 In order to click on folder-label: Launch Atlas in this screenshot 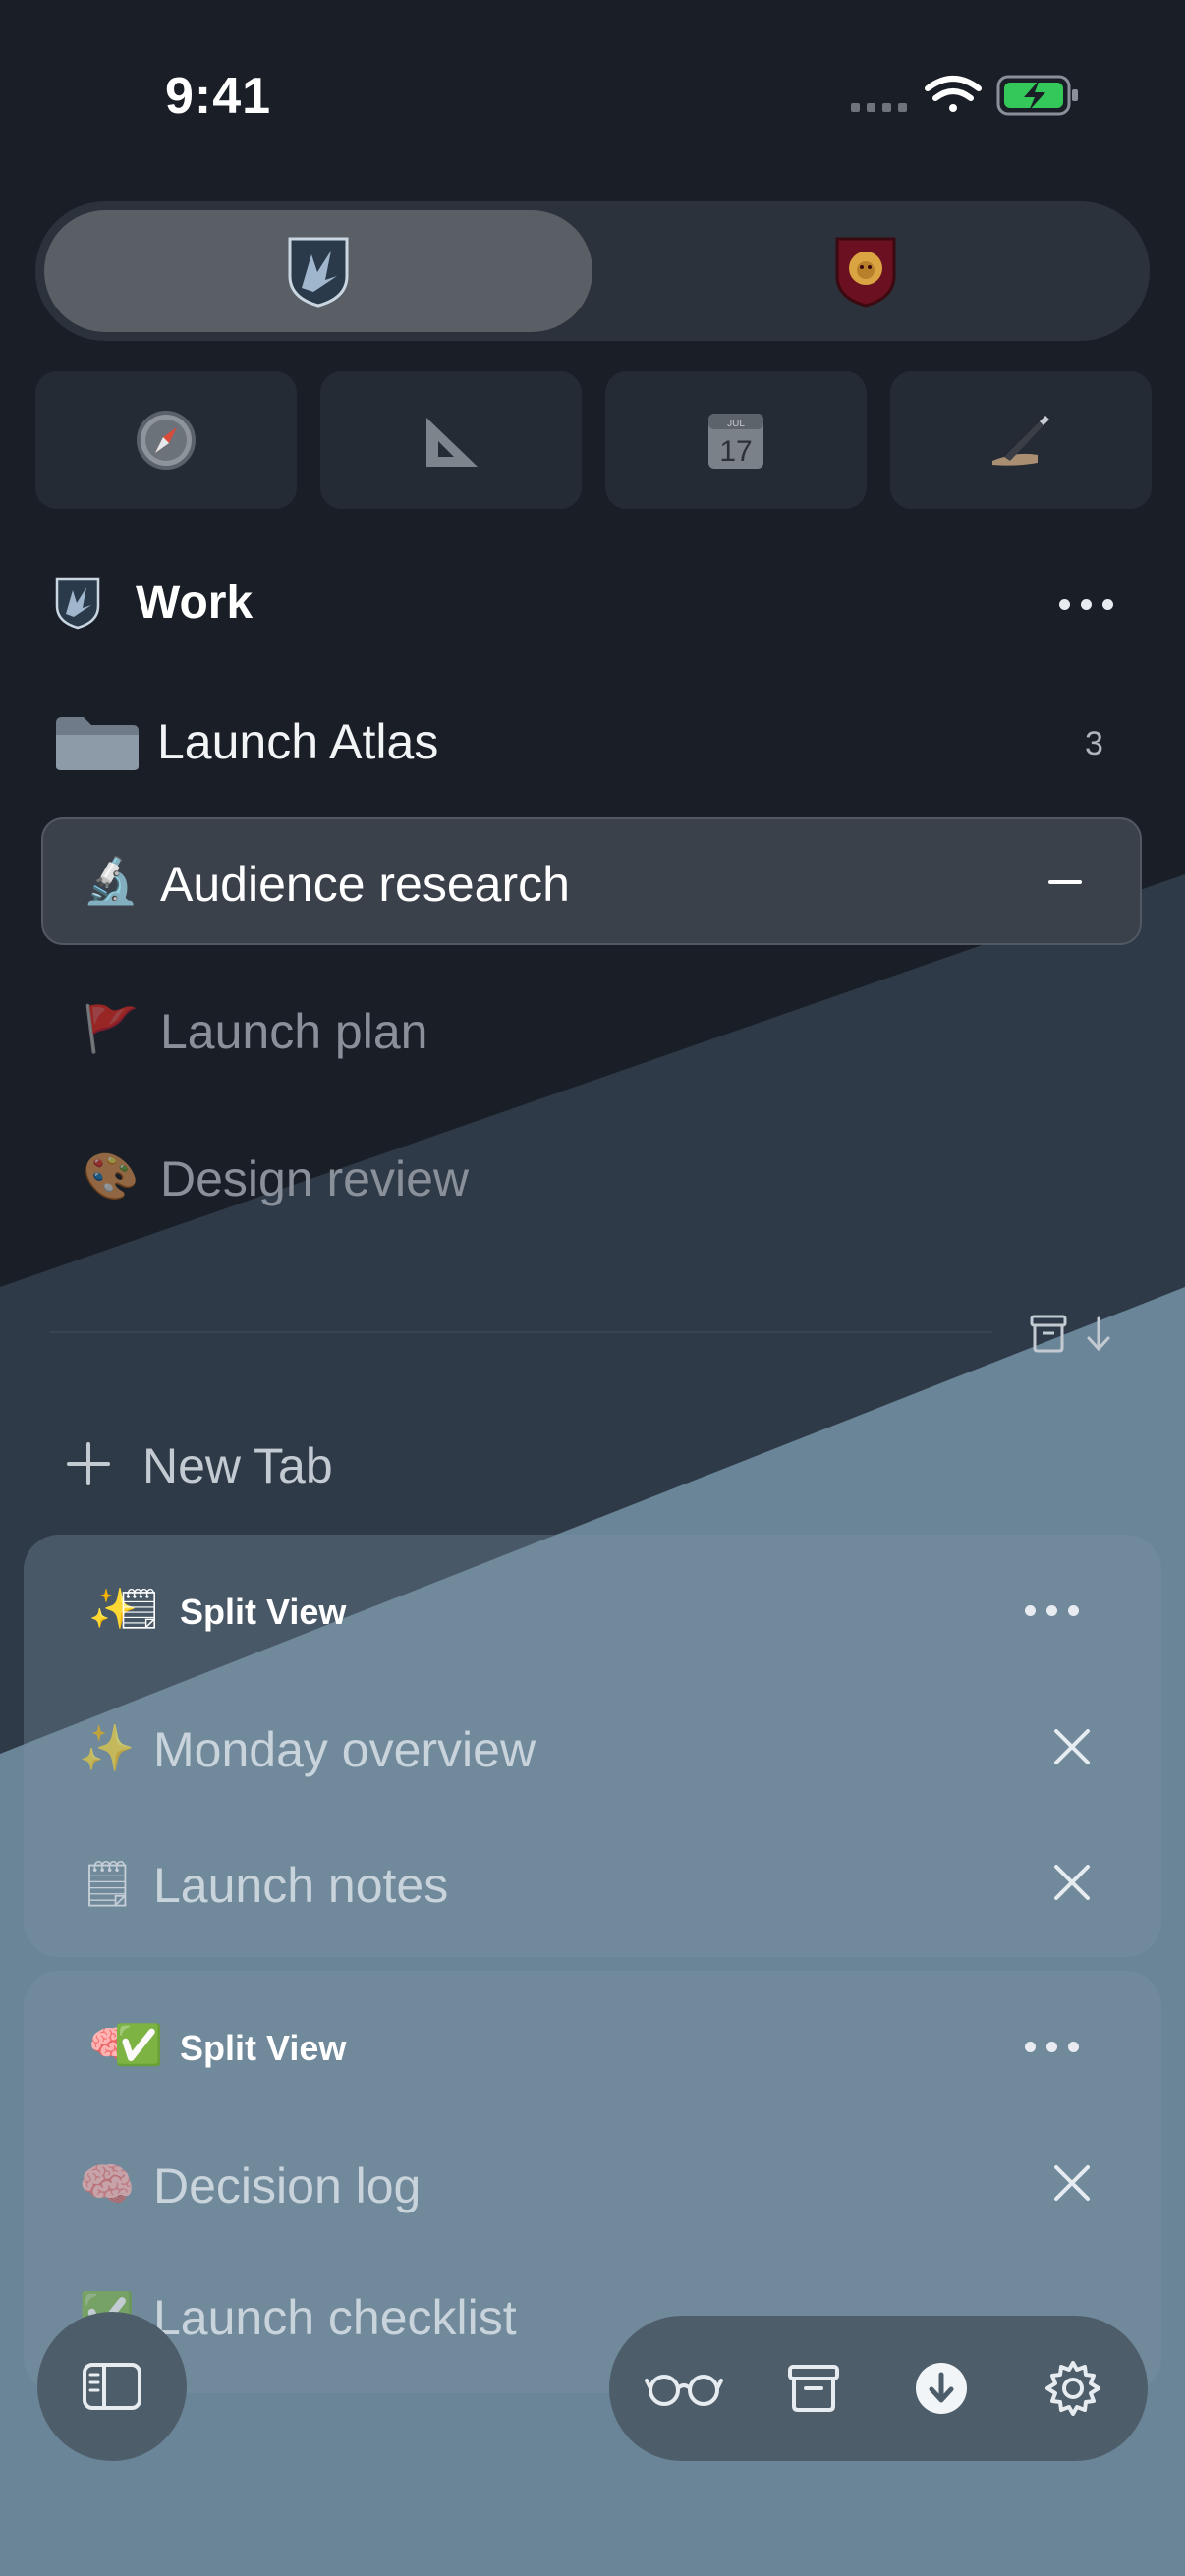, I will do `click(297, 741)`.